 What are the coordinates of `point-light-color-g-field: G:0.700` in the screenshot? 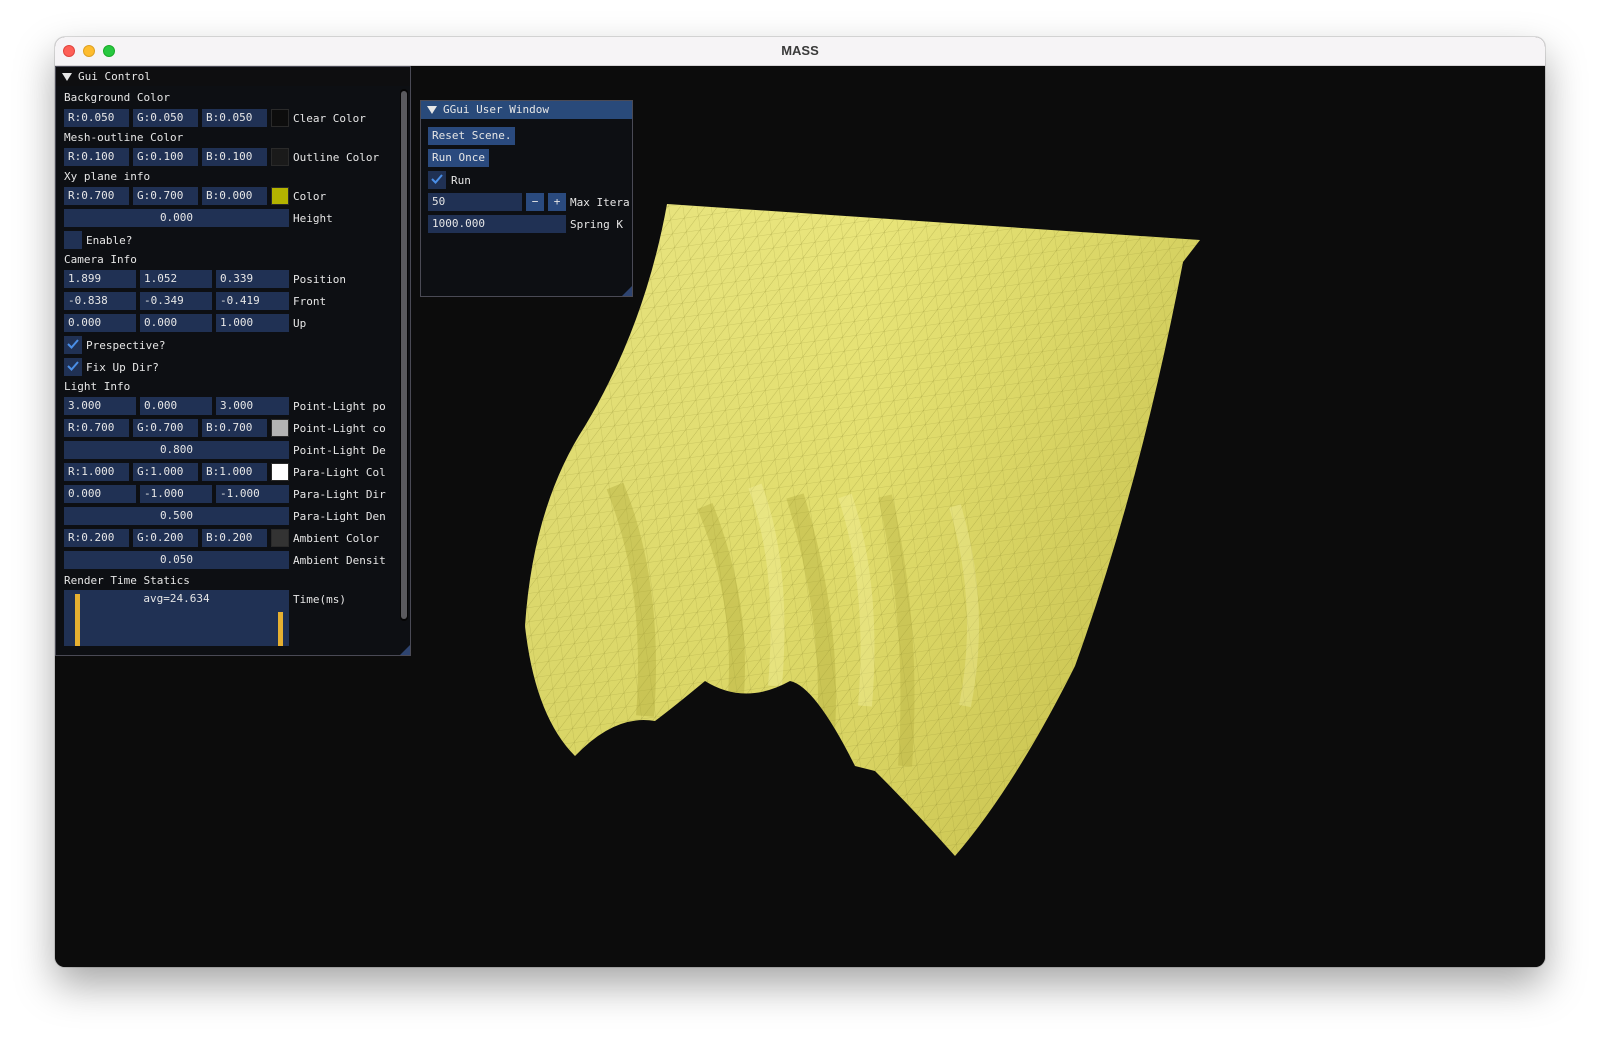 It's located at (165, 428).